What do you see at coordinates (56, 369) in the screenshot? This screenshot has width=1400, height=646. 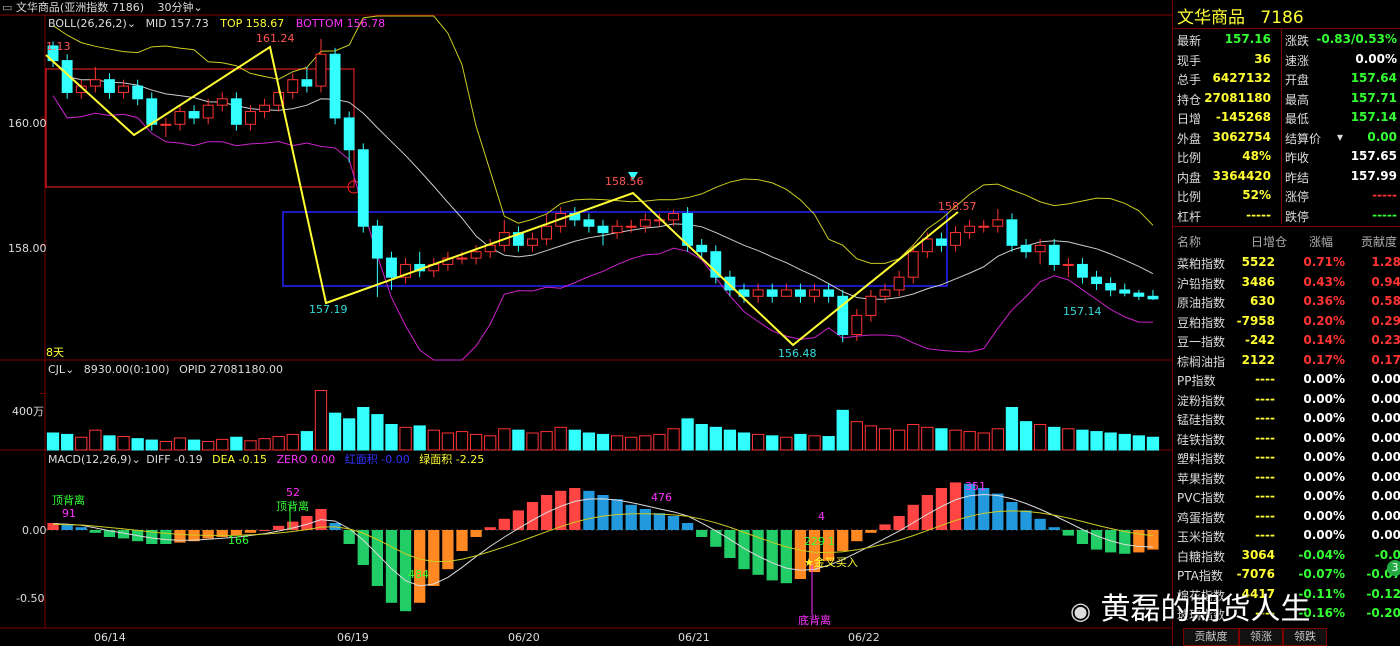 I see `cjl-label: CJL` at bounding box center [56, 369].